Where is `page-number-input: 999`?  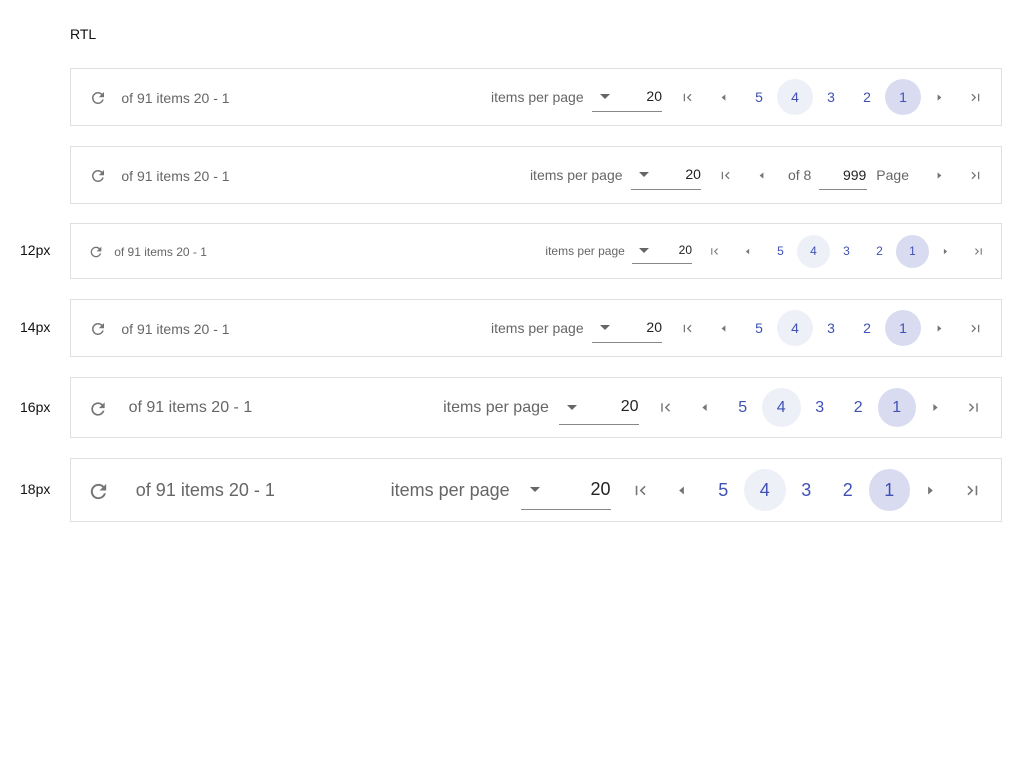 page-number-input: 999 is located at coordinates (843, 175).